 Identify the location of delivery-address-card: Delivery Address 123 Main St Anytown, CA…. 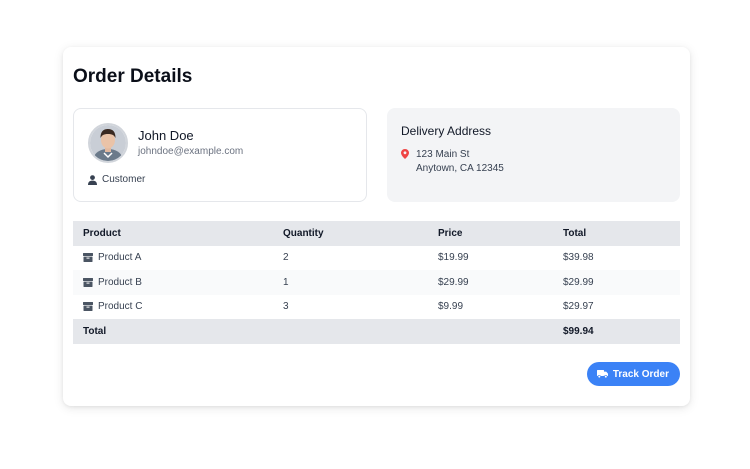
(533, 155).